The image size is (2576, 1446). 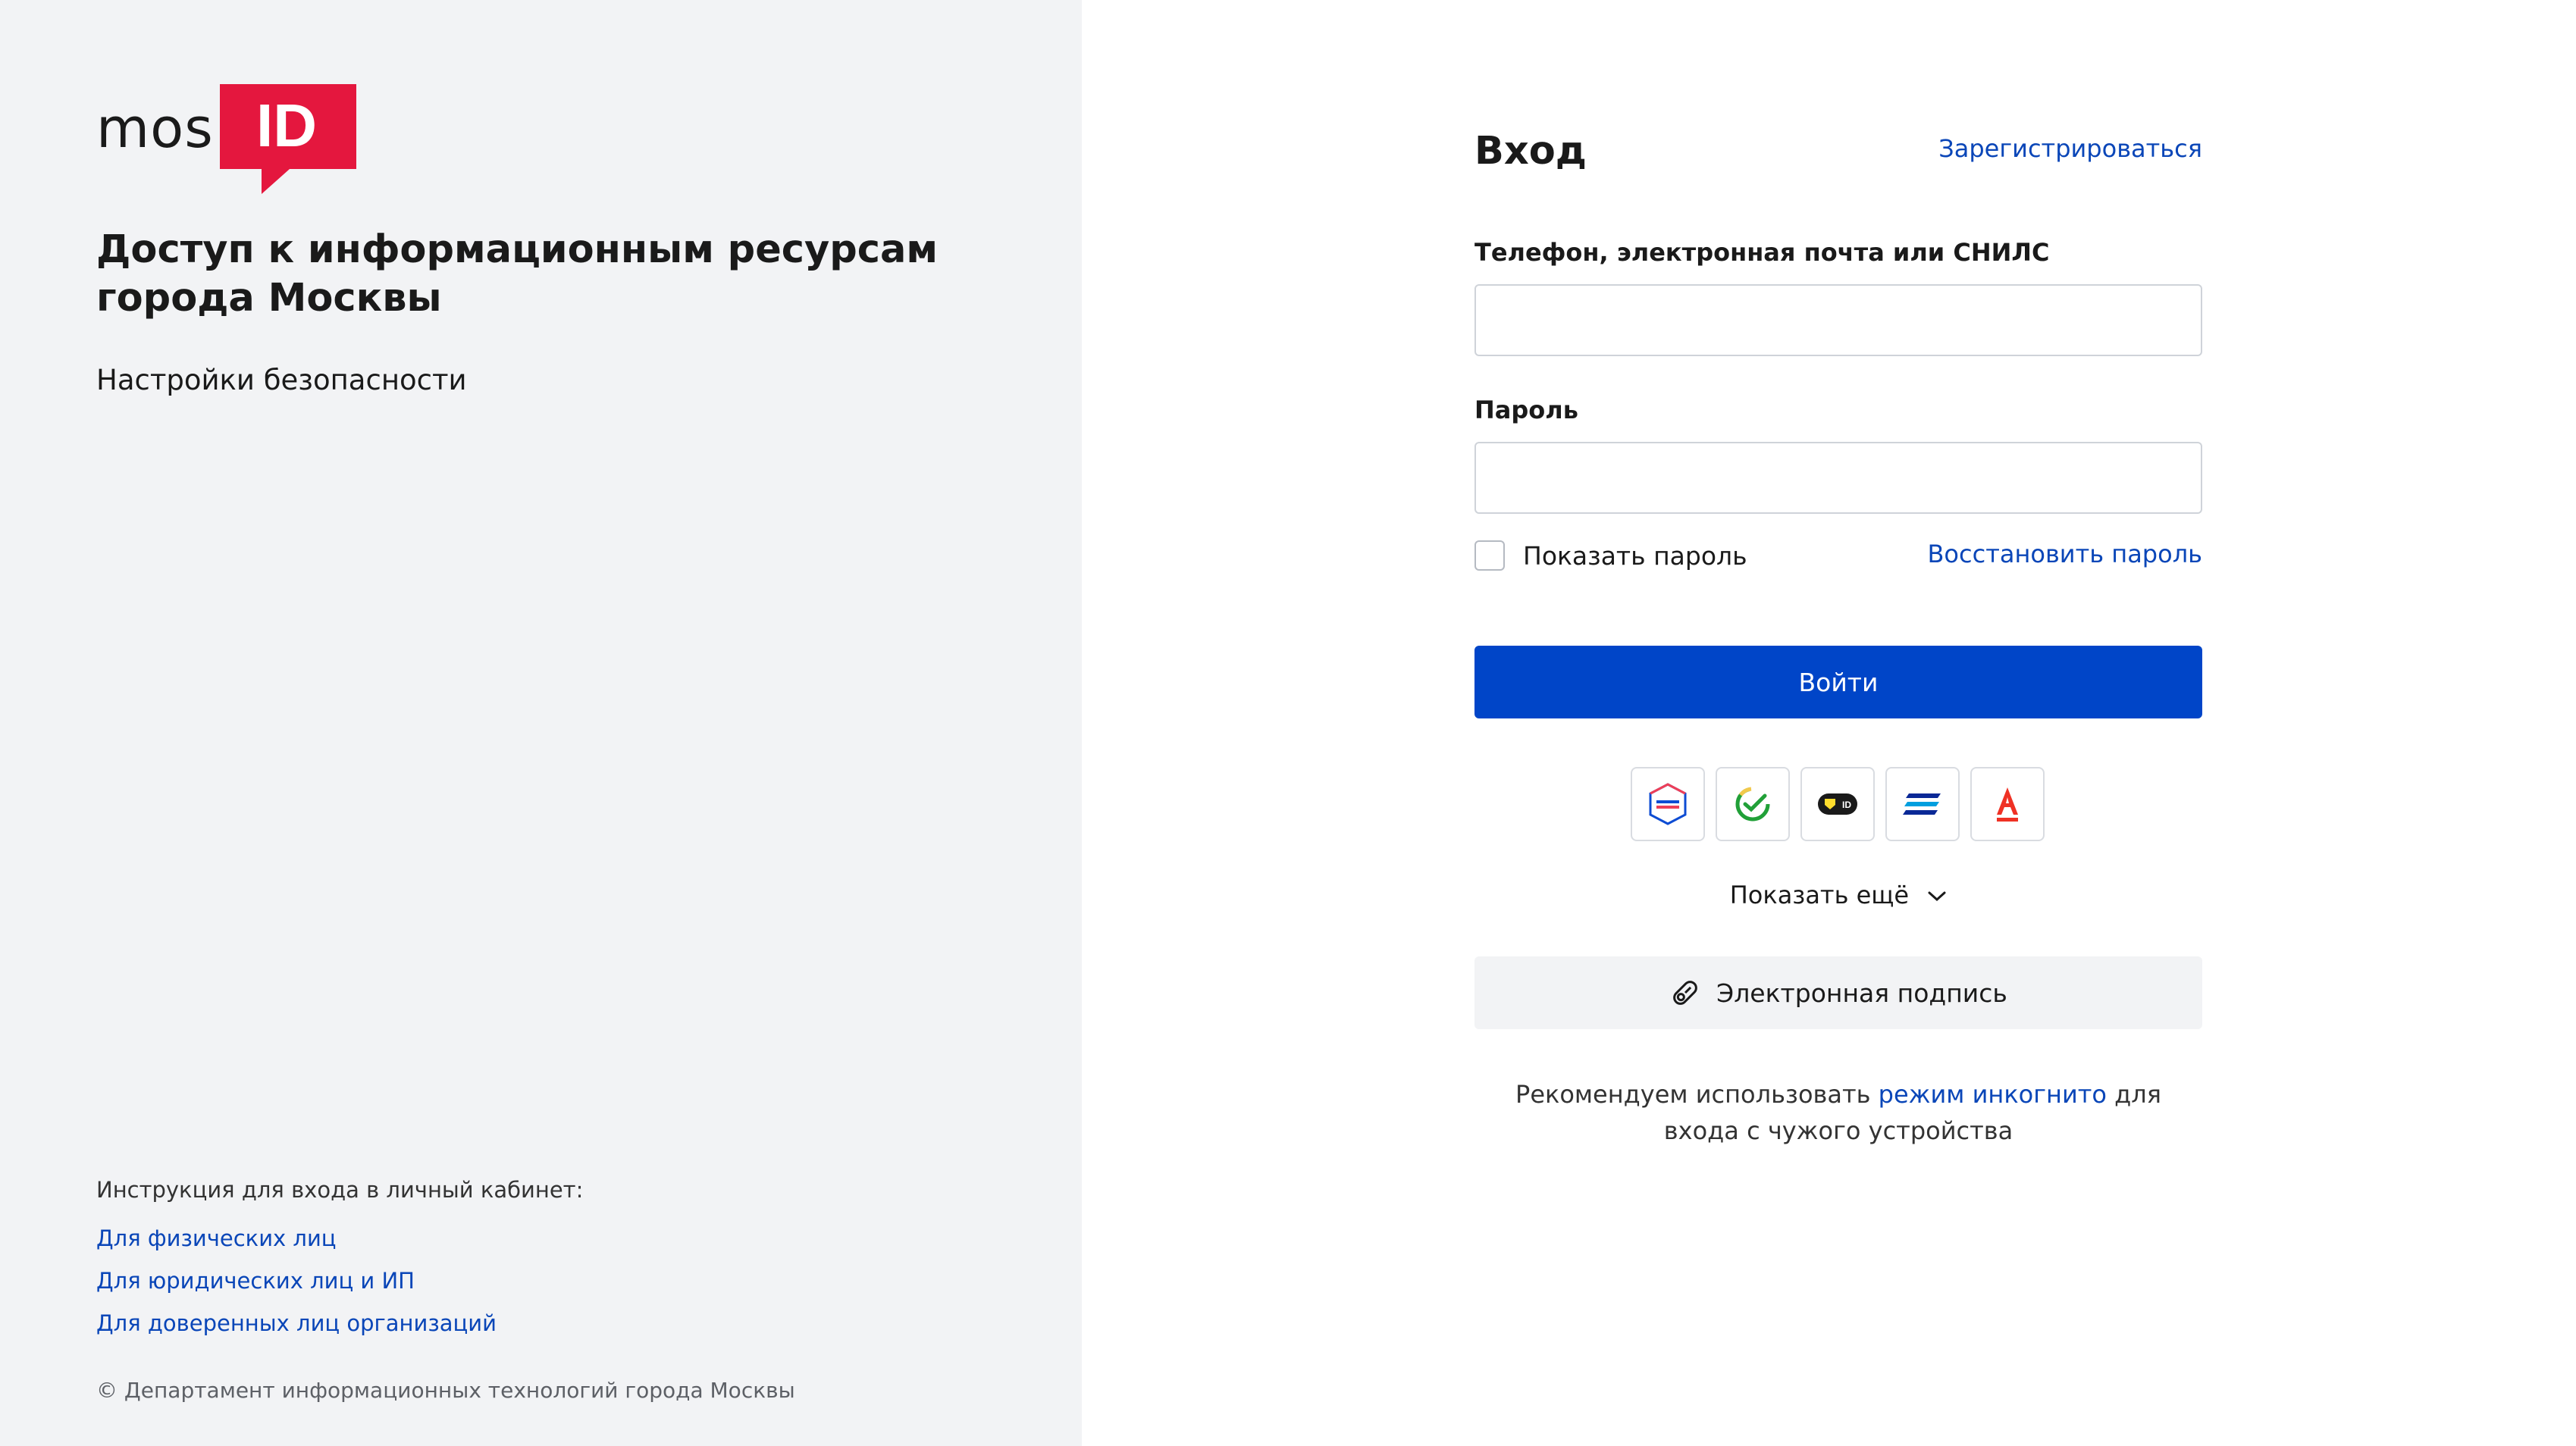 I want to click on provider-sber-button, so click(x=1753, y=804).